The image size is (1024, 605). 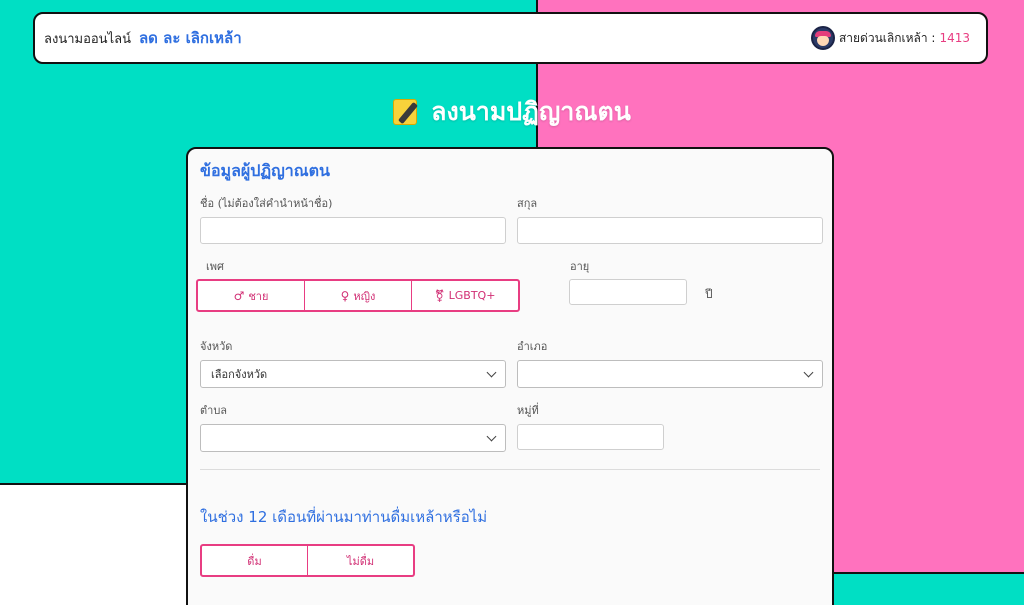 What do you see at coordinates (345, 295) in the screenshot?
I see `female-icon: ♀` at bounding box center [345, 295].